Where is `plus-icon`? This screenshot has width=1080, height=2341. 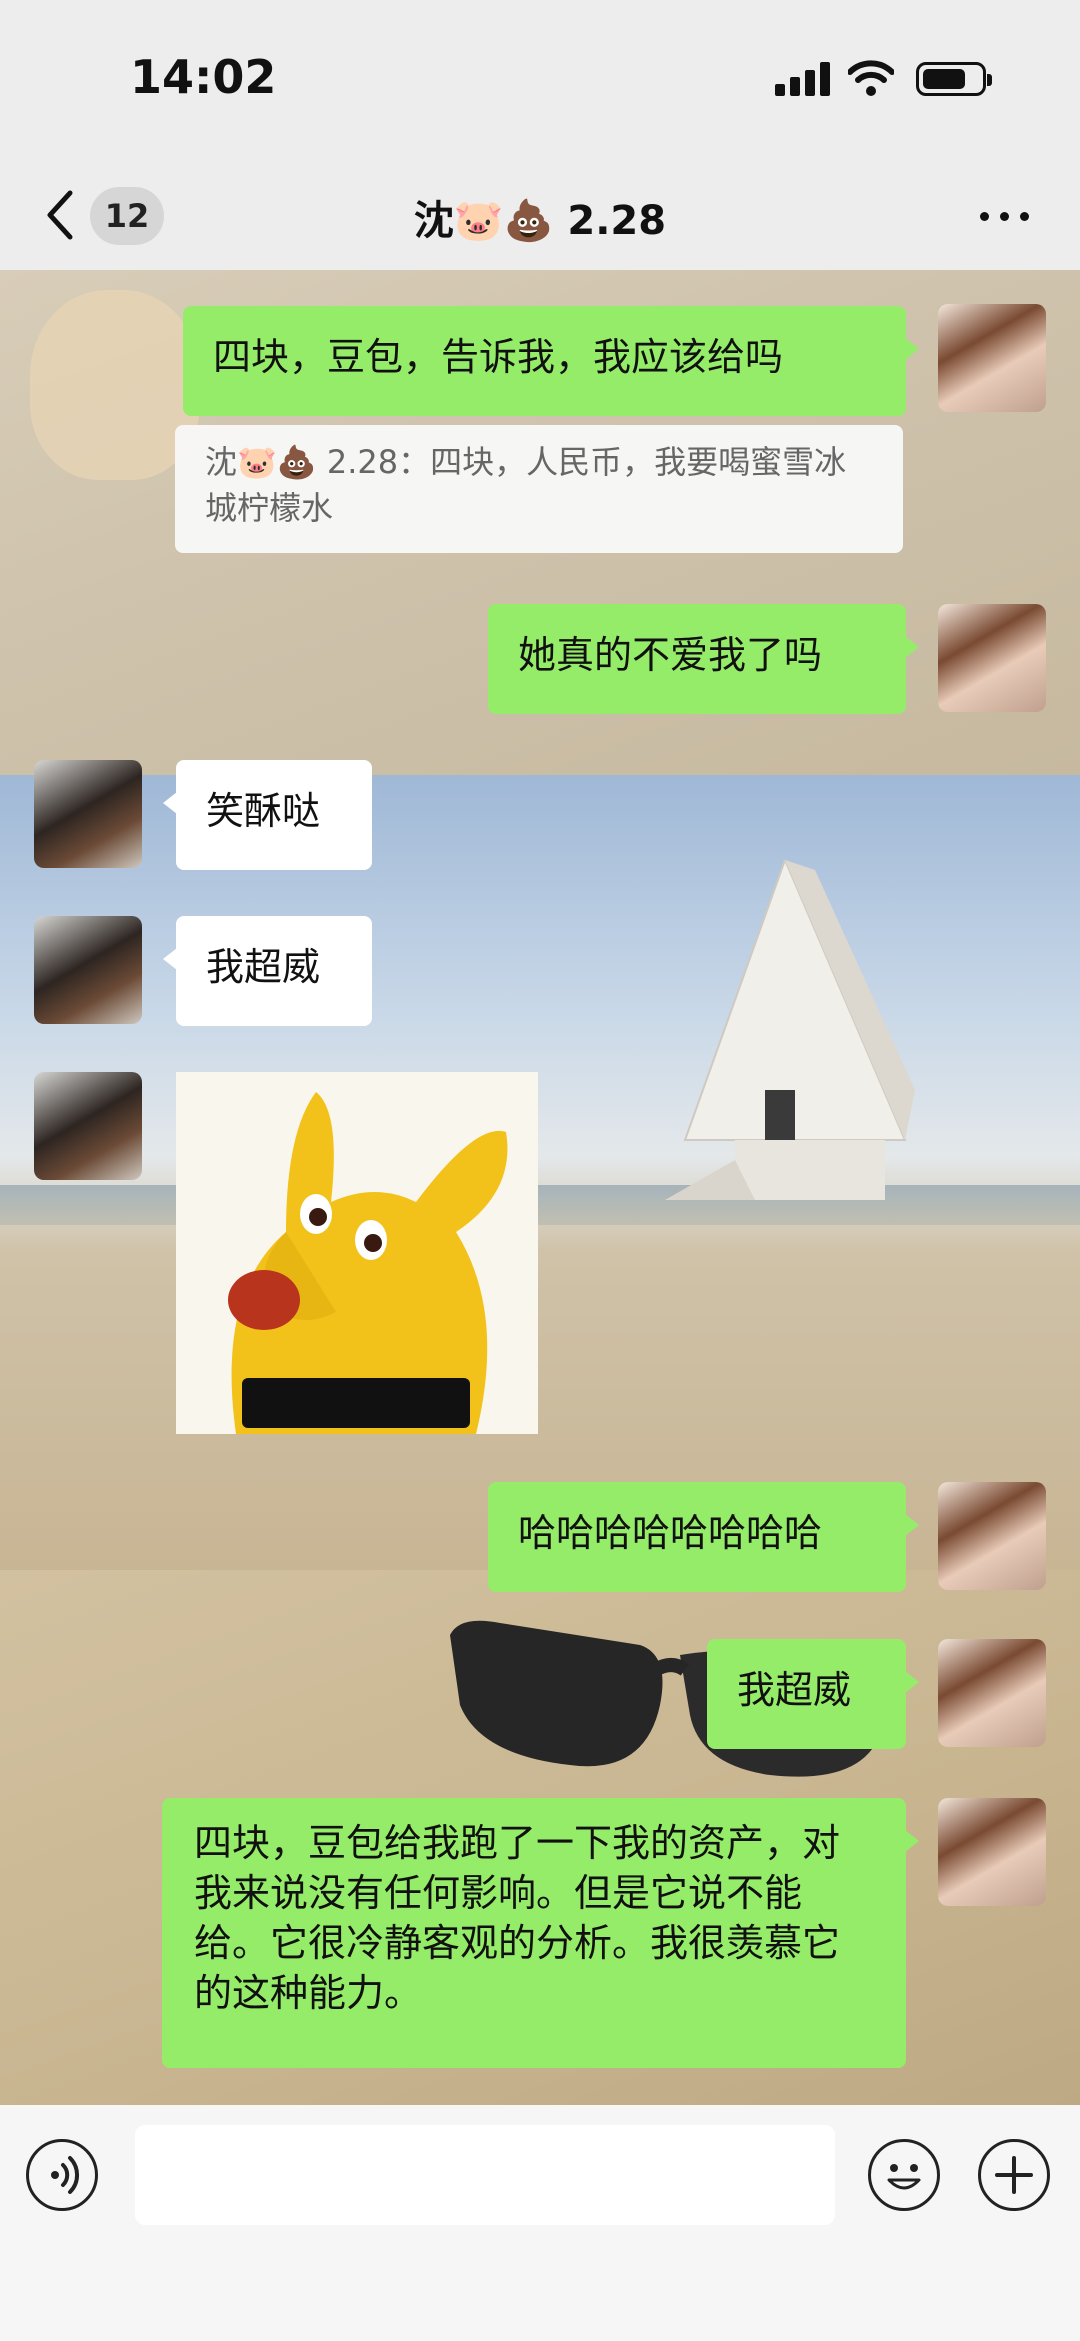
plus-icon is located at coordinates (1014, 2175).